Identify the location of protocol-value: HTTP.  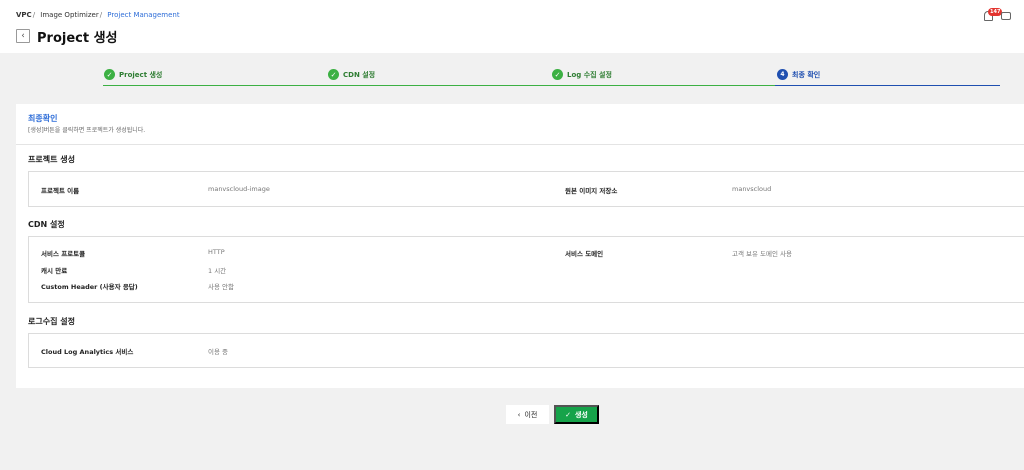
(216, 252).